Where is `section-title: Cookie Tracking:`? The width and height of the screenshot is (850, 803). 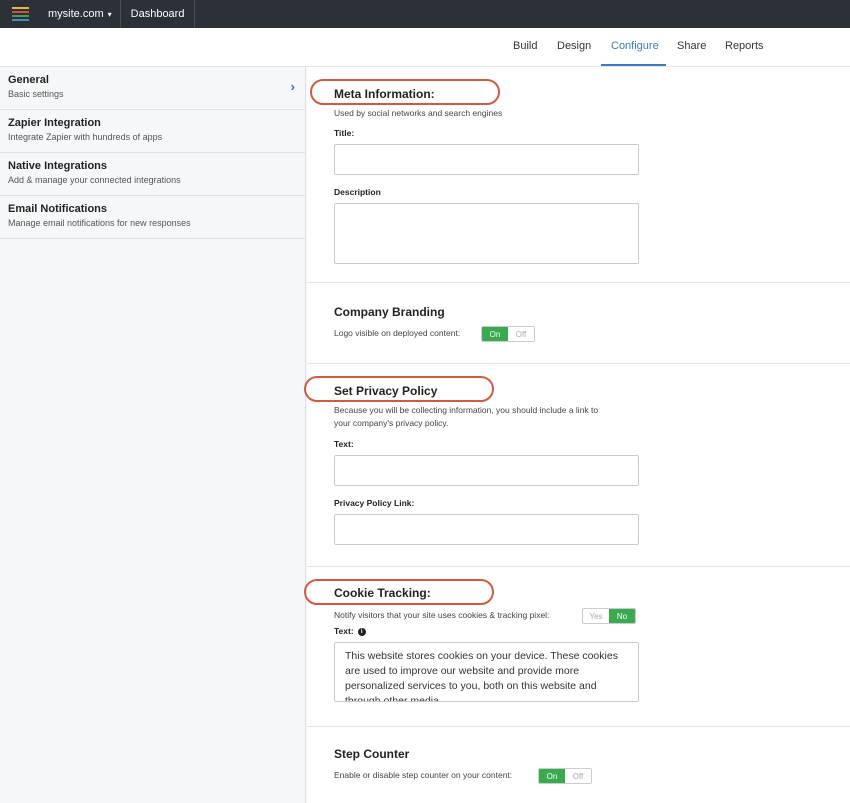 section-title: Cookie Tracking: is located at coordinates (382, 593).